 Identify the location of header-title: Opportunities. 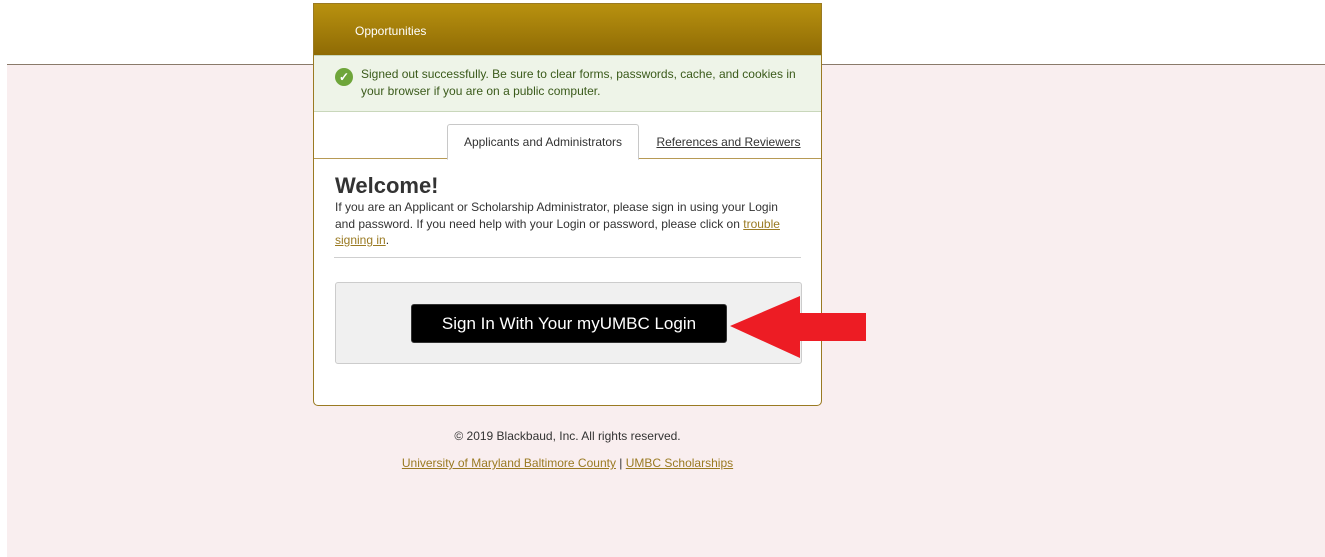
(391, 31).